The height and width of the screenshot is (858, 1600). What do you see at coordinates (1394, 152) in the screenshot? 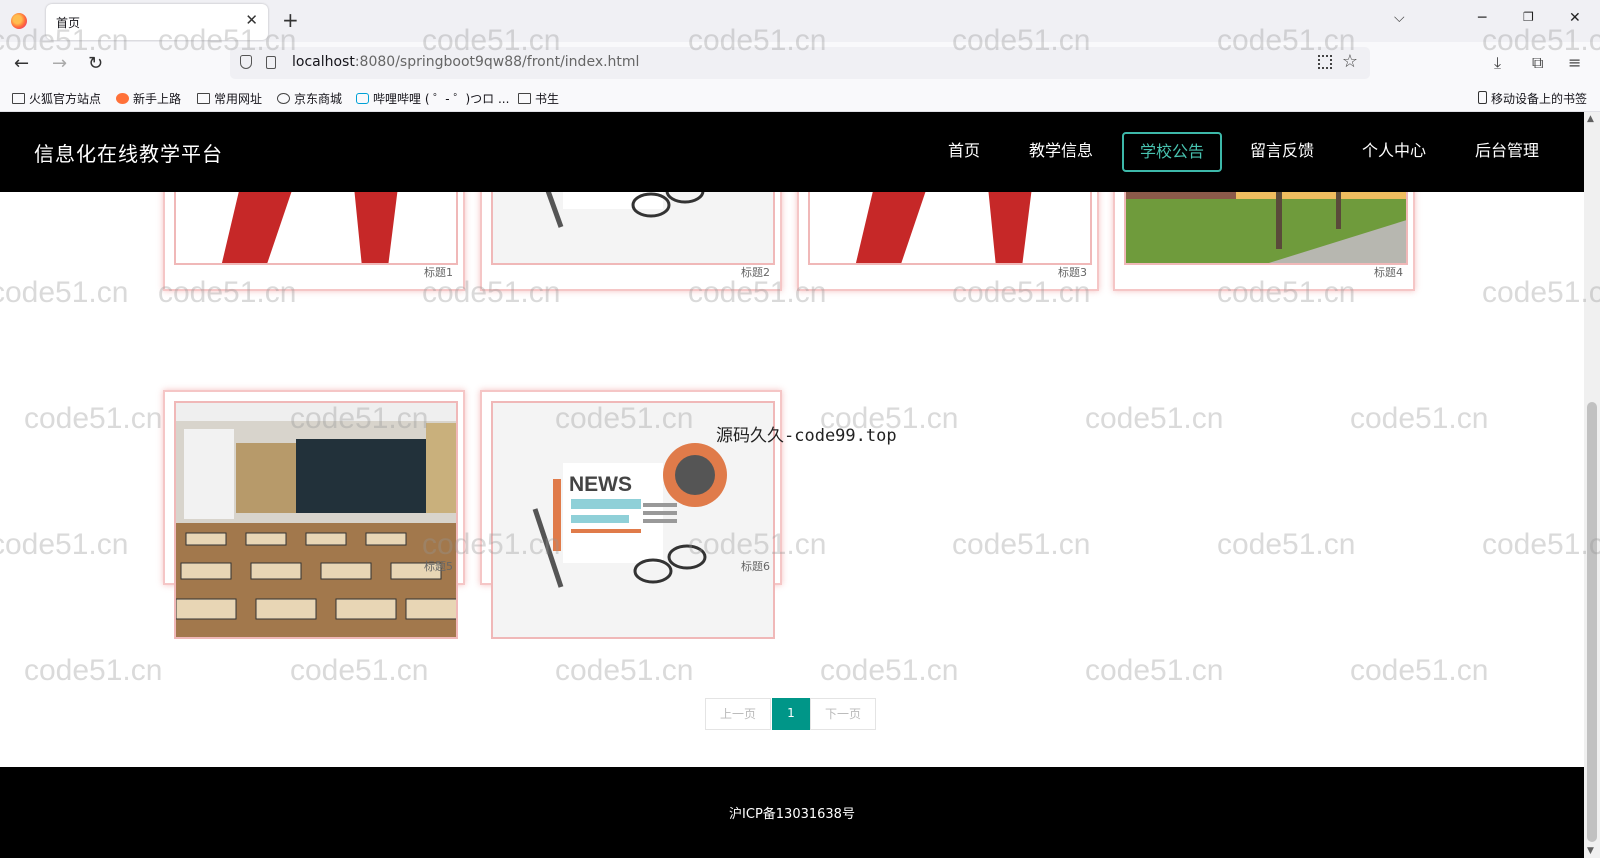
I see `nav-personal-center: 个人中心` at bounding box center [1394, 152].